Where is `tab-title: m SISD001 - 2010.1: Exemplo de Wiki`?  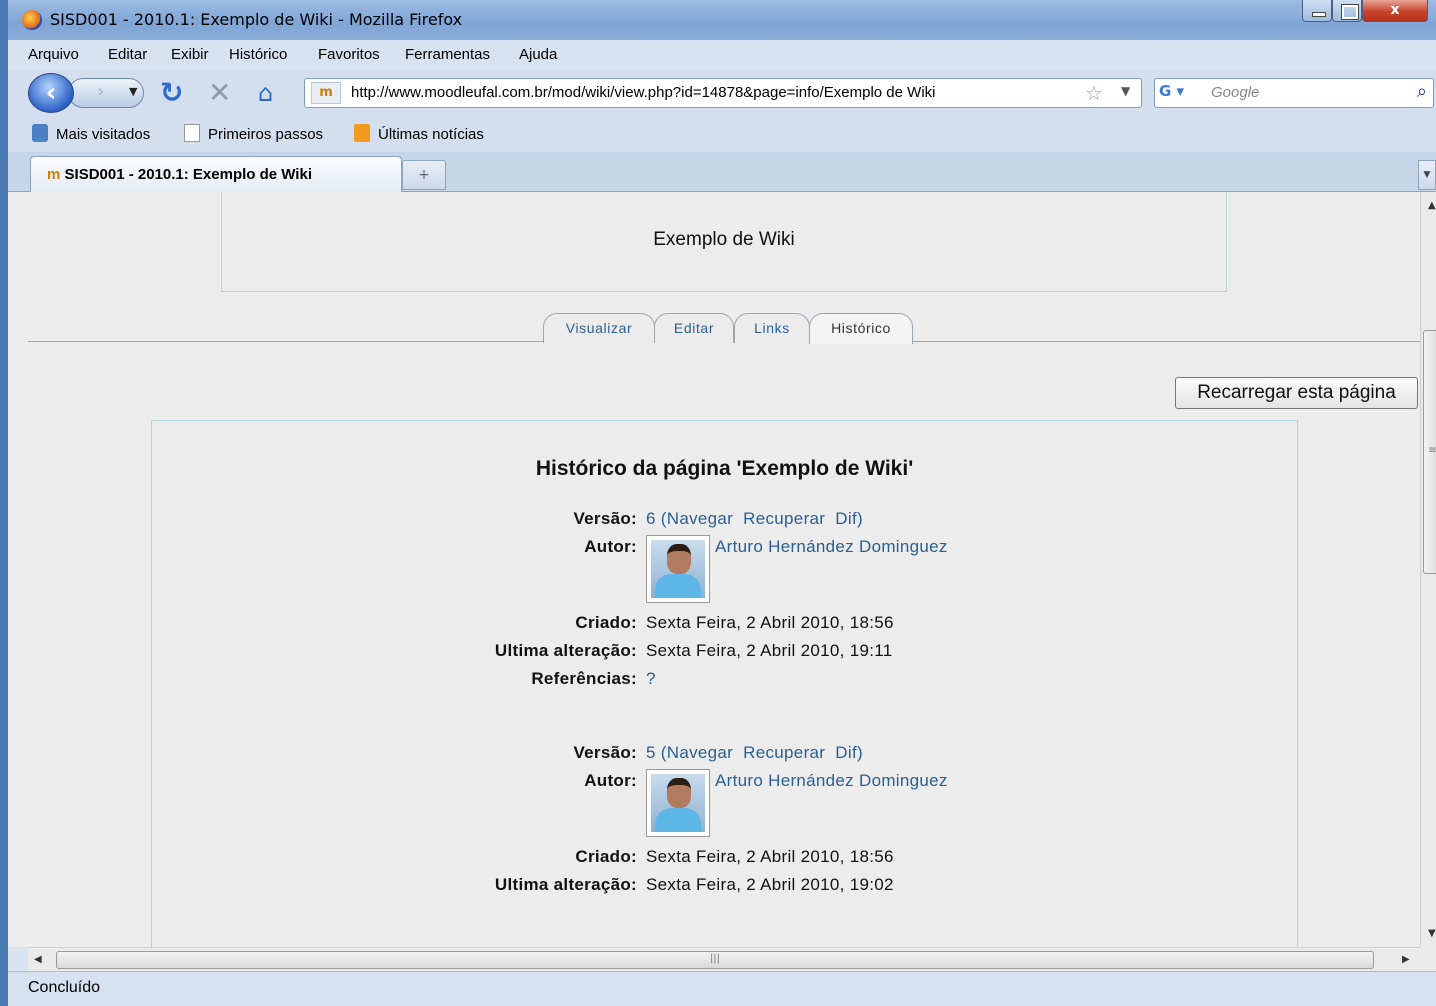
tab-title: m SISD001 - 2010.1: Exemplo de Wiki is located at coordinates (179, 174).